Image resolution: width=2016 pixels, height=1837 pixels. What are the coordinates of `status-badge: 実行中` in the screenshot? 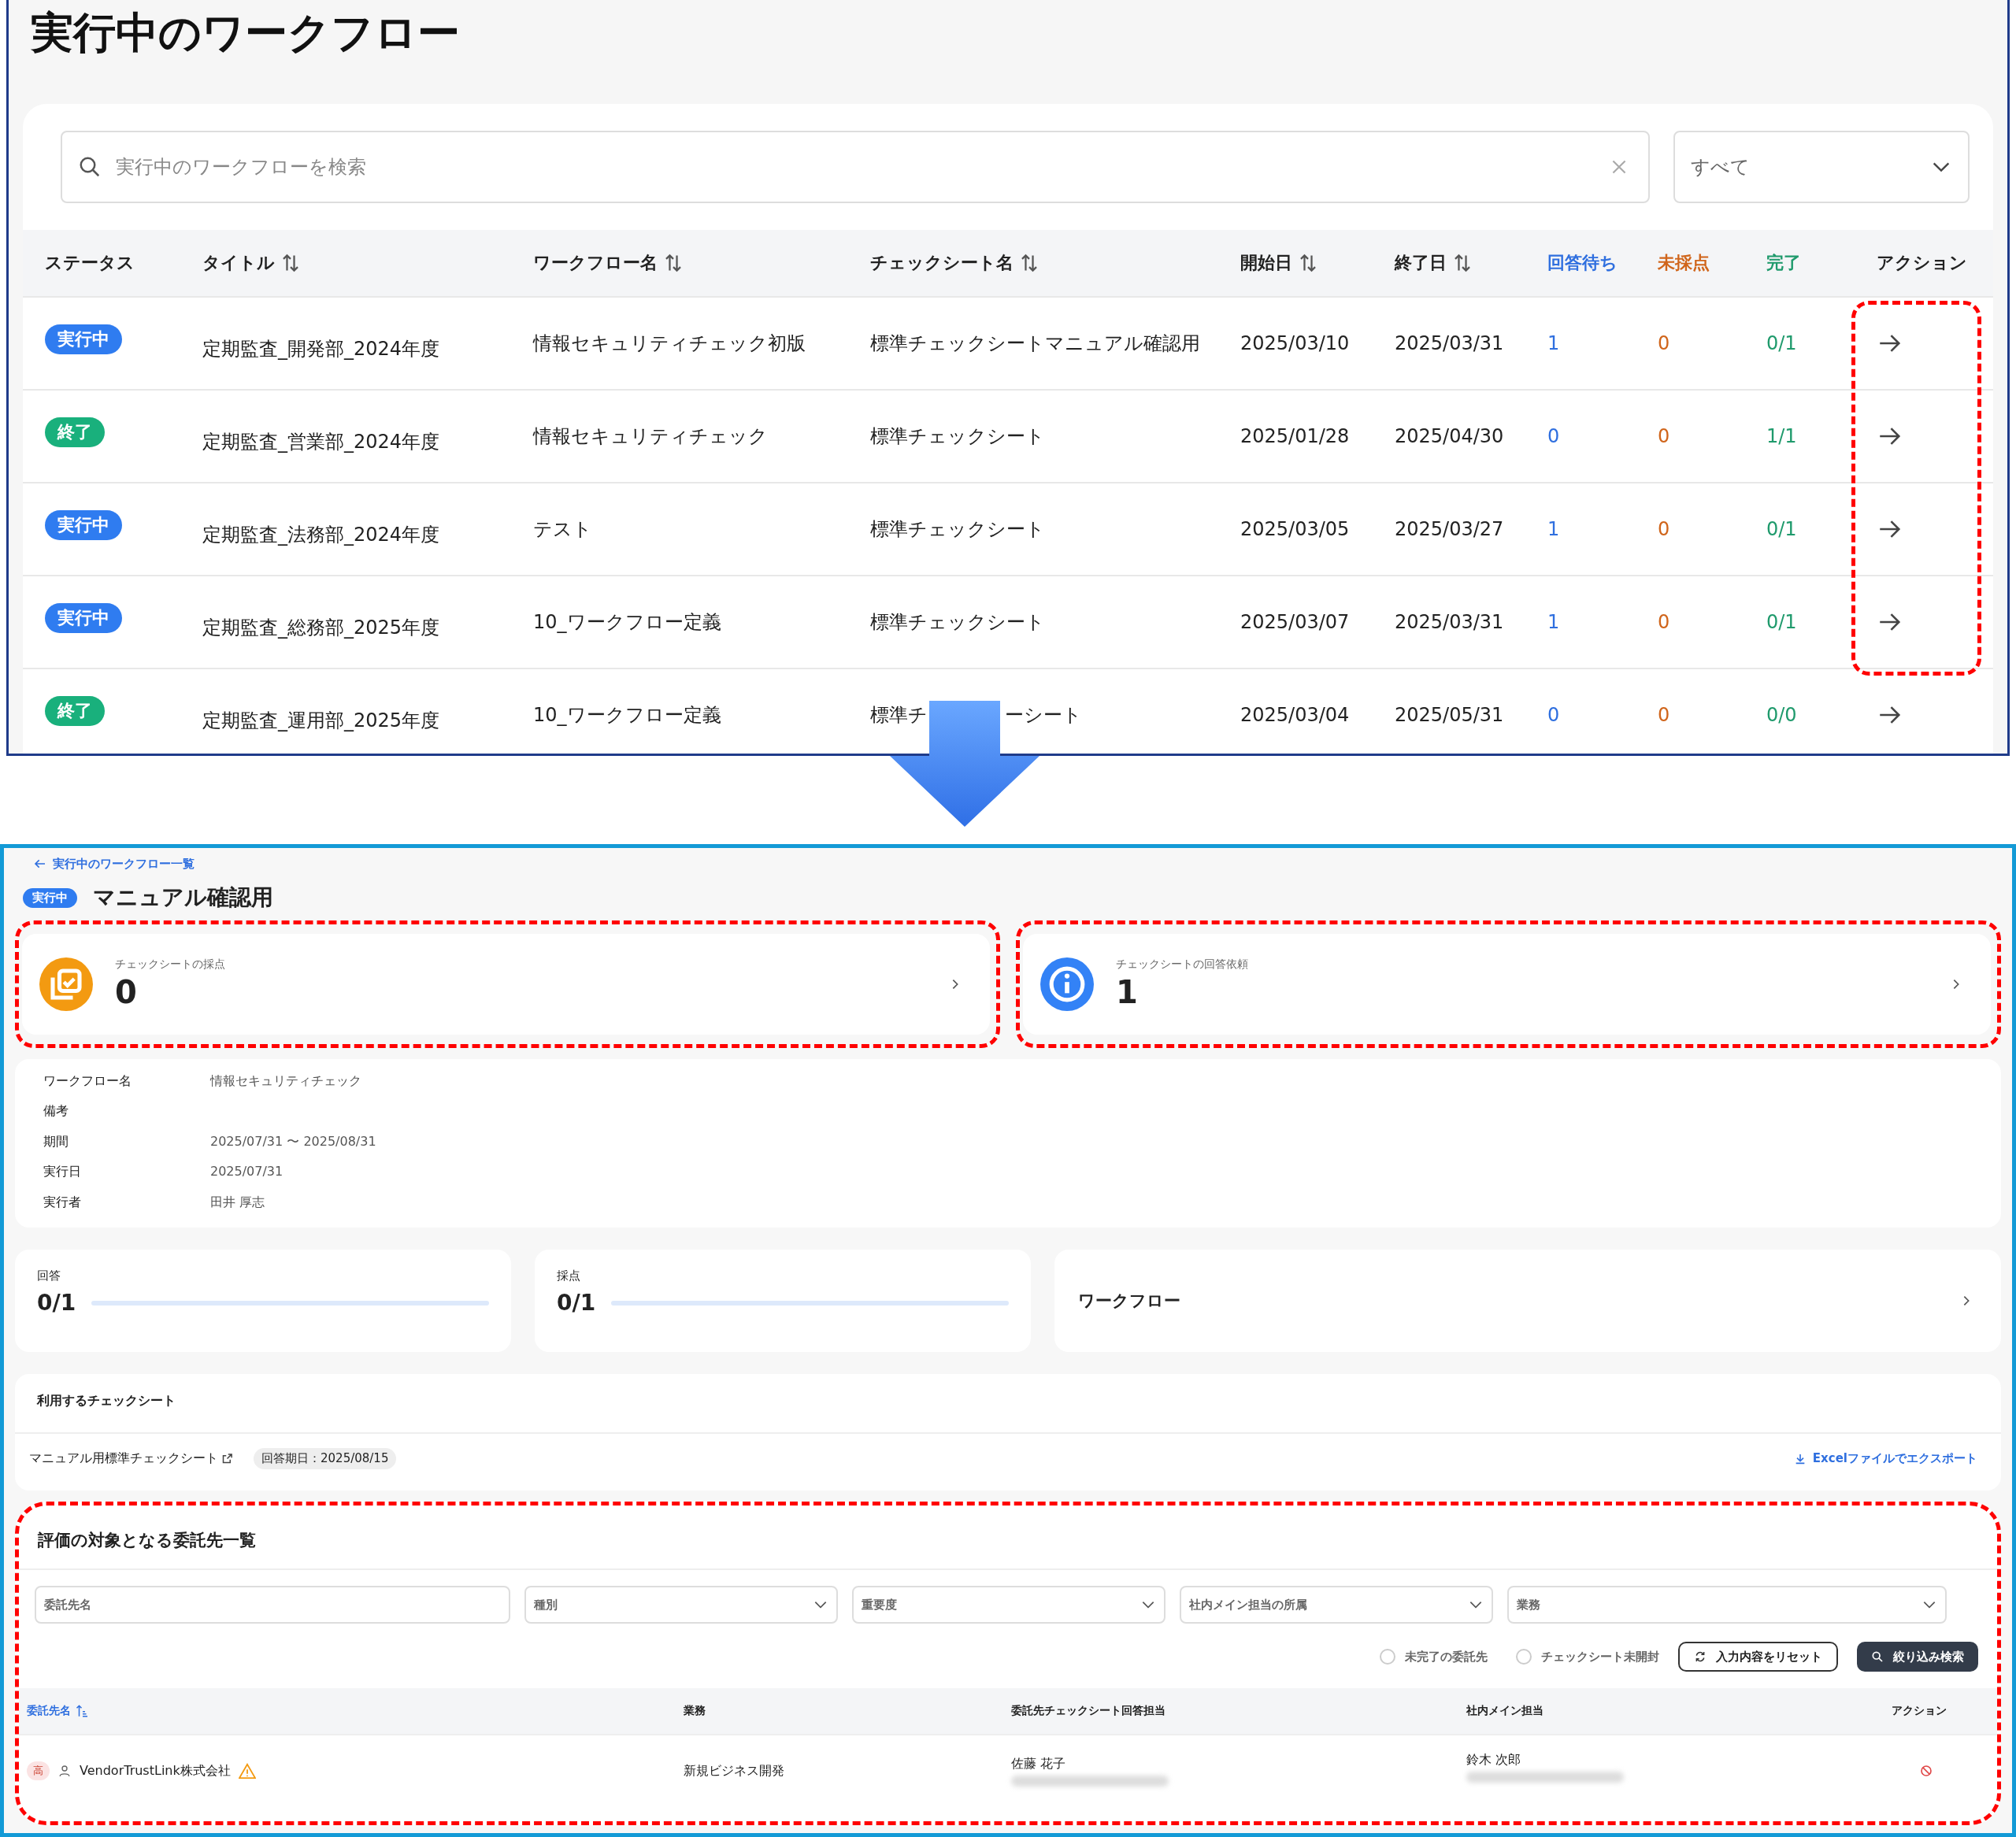 It's located at (50, 897).